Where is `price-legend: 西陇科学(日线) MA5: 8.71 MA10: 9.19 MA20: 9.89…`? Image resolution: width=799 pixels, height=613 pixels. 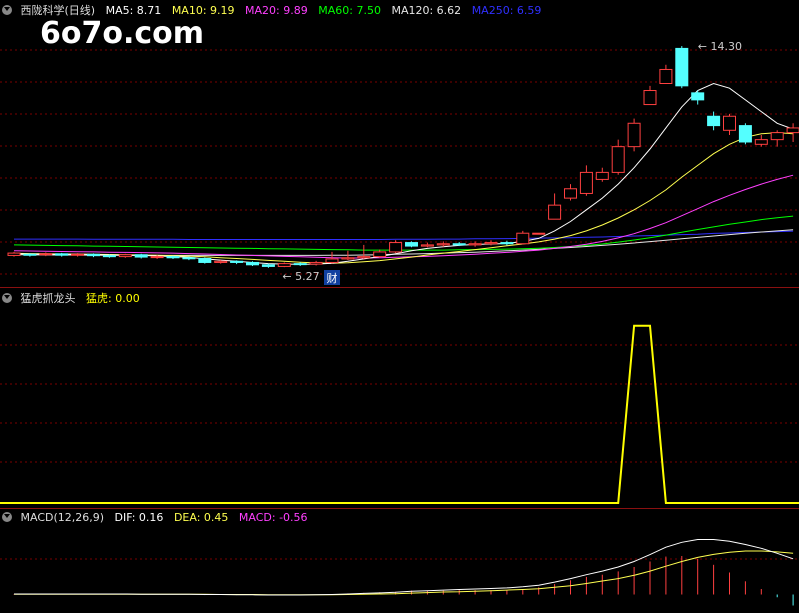 price-legend: 西陇科学(日线) MA5: 8.71 MA10: 9.19 MA20: 9.89… is located at coordinates (275, 10).